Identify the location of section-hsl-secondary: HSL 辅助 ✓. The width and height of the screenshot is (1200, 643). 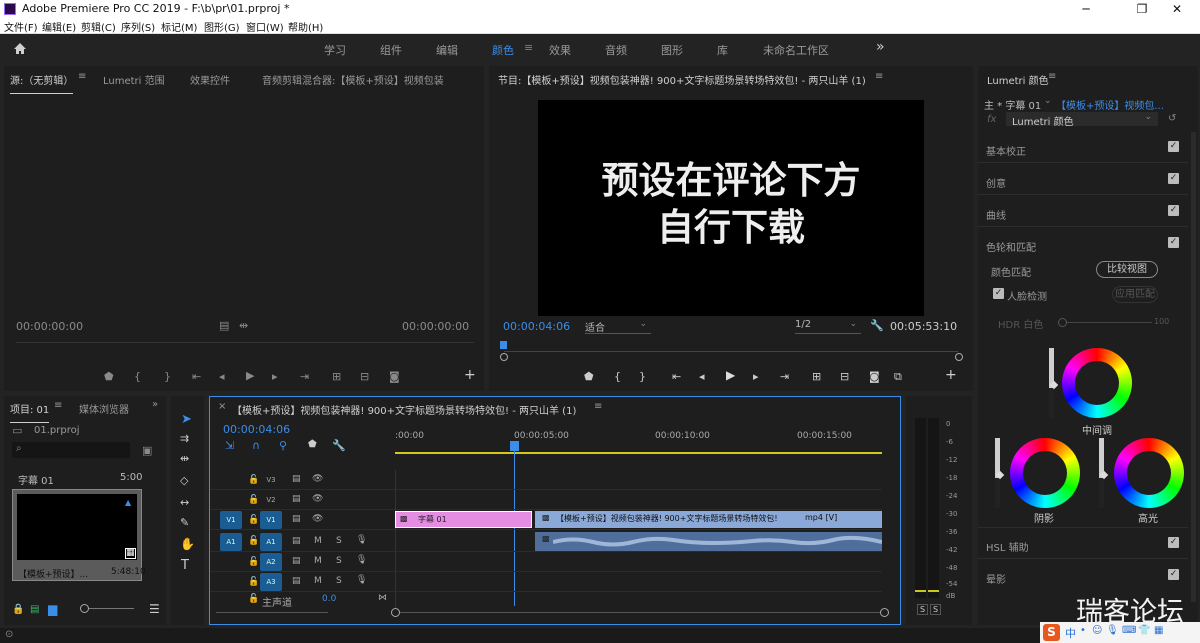
(1083, 543).